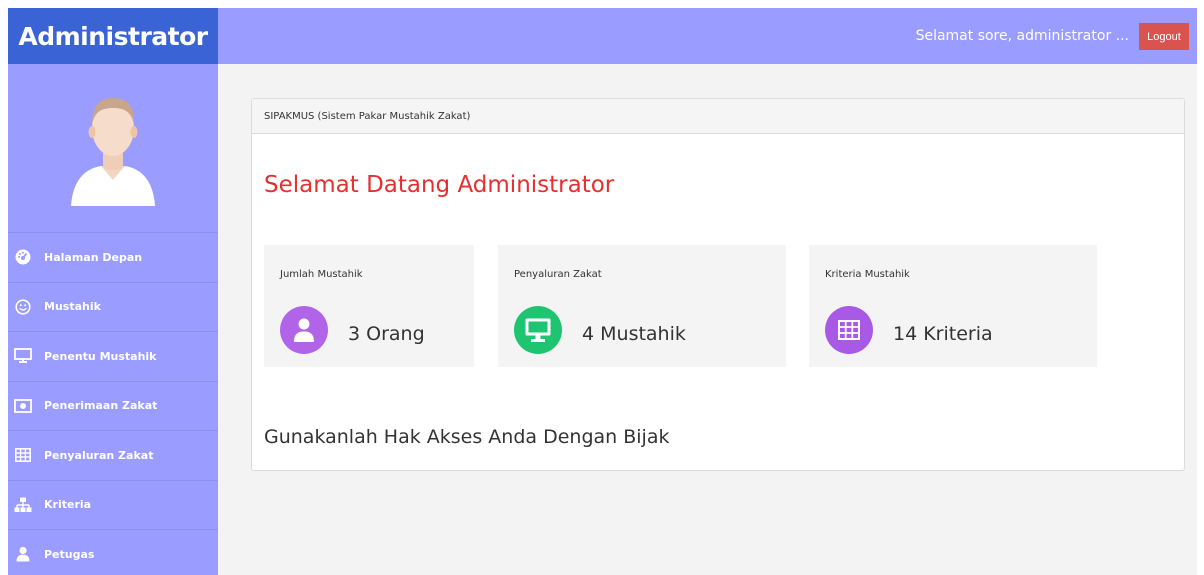 Image resolution: width=1204 pixels, height=575 pixels. I want to click on card-value: 3 Orang, so click(386, 334).